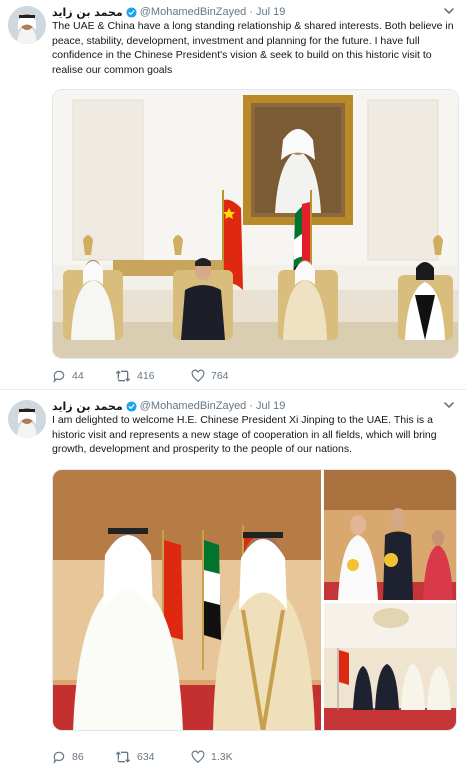 The height and width of the screenshot is (774, 466). I want to click on reply-count: 44, so click(78, 376).